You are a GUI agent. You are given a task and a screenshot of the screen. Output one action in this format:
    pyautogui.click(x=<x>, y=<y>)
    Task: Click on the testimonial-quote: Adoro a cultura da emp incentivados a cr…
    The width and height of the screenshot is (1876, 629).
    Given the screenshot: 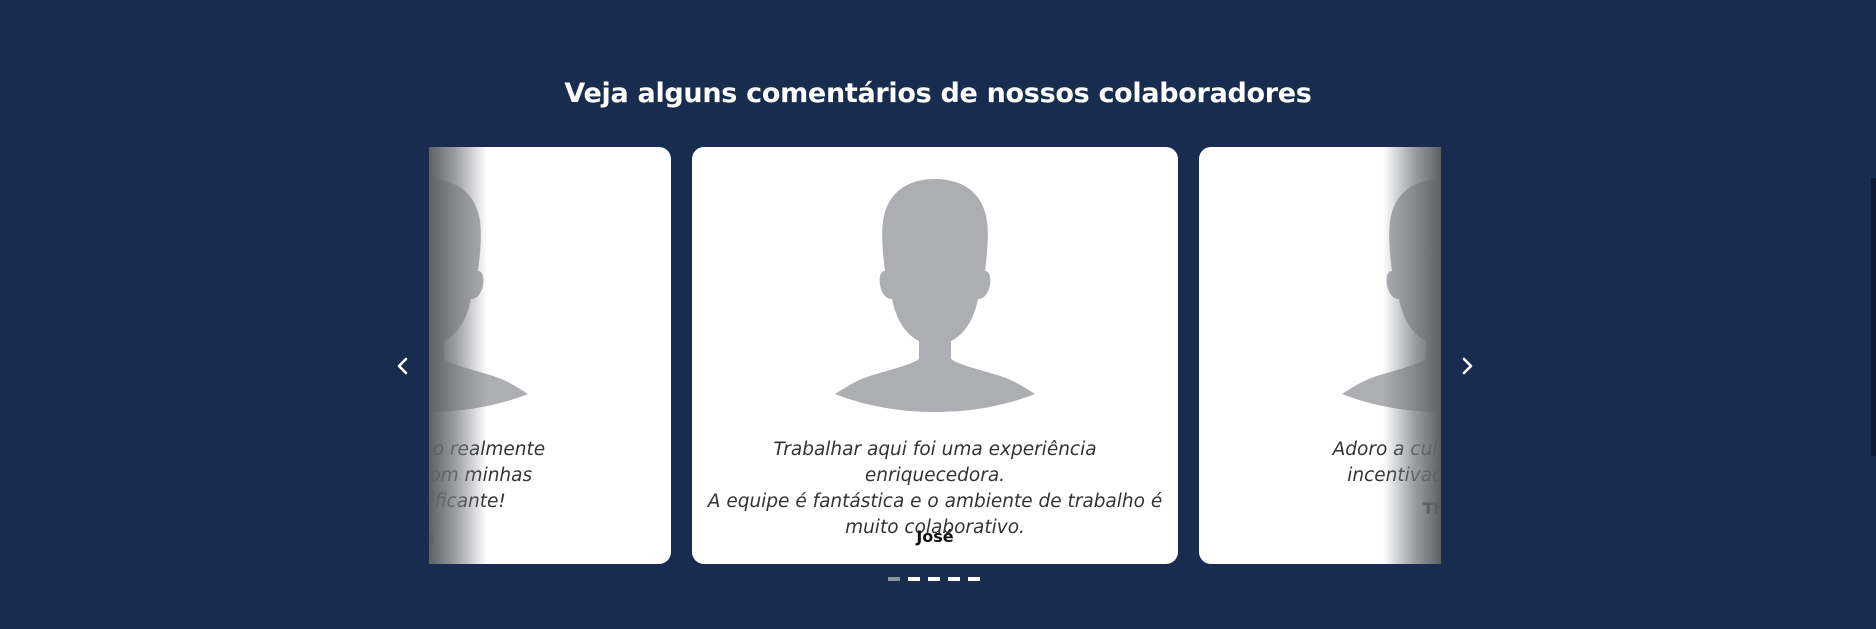 What is the action you would take?
    pyautogui.click(x=1386, y=462)
    